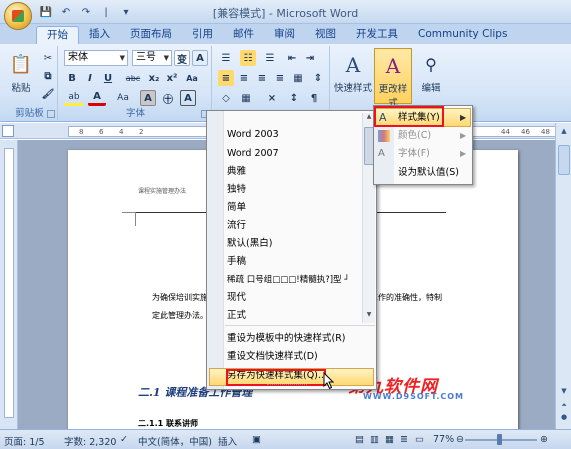 This screenshot has height=449, width=571. Describe the element at coordinates (236, 226) in the screenshot. I see `styleset-item: 流行` at that location.